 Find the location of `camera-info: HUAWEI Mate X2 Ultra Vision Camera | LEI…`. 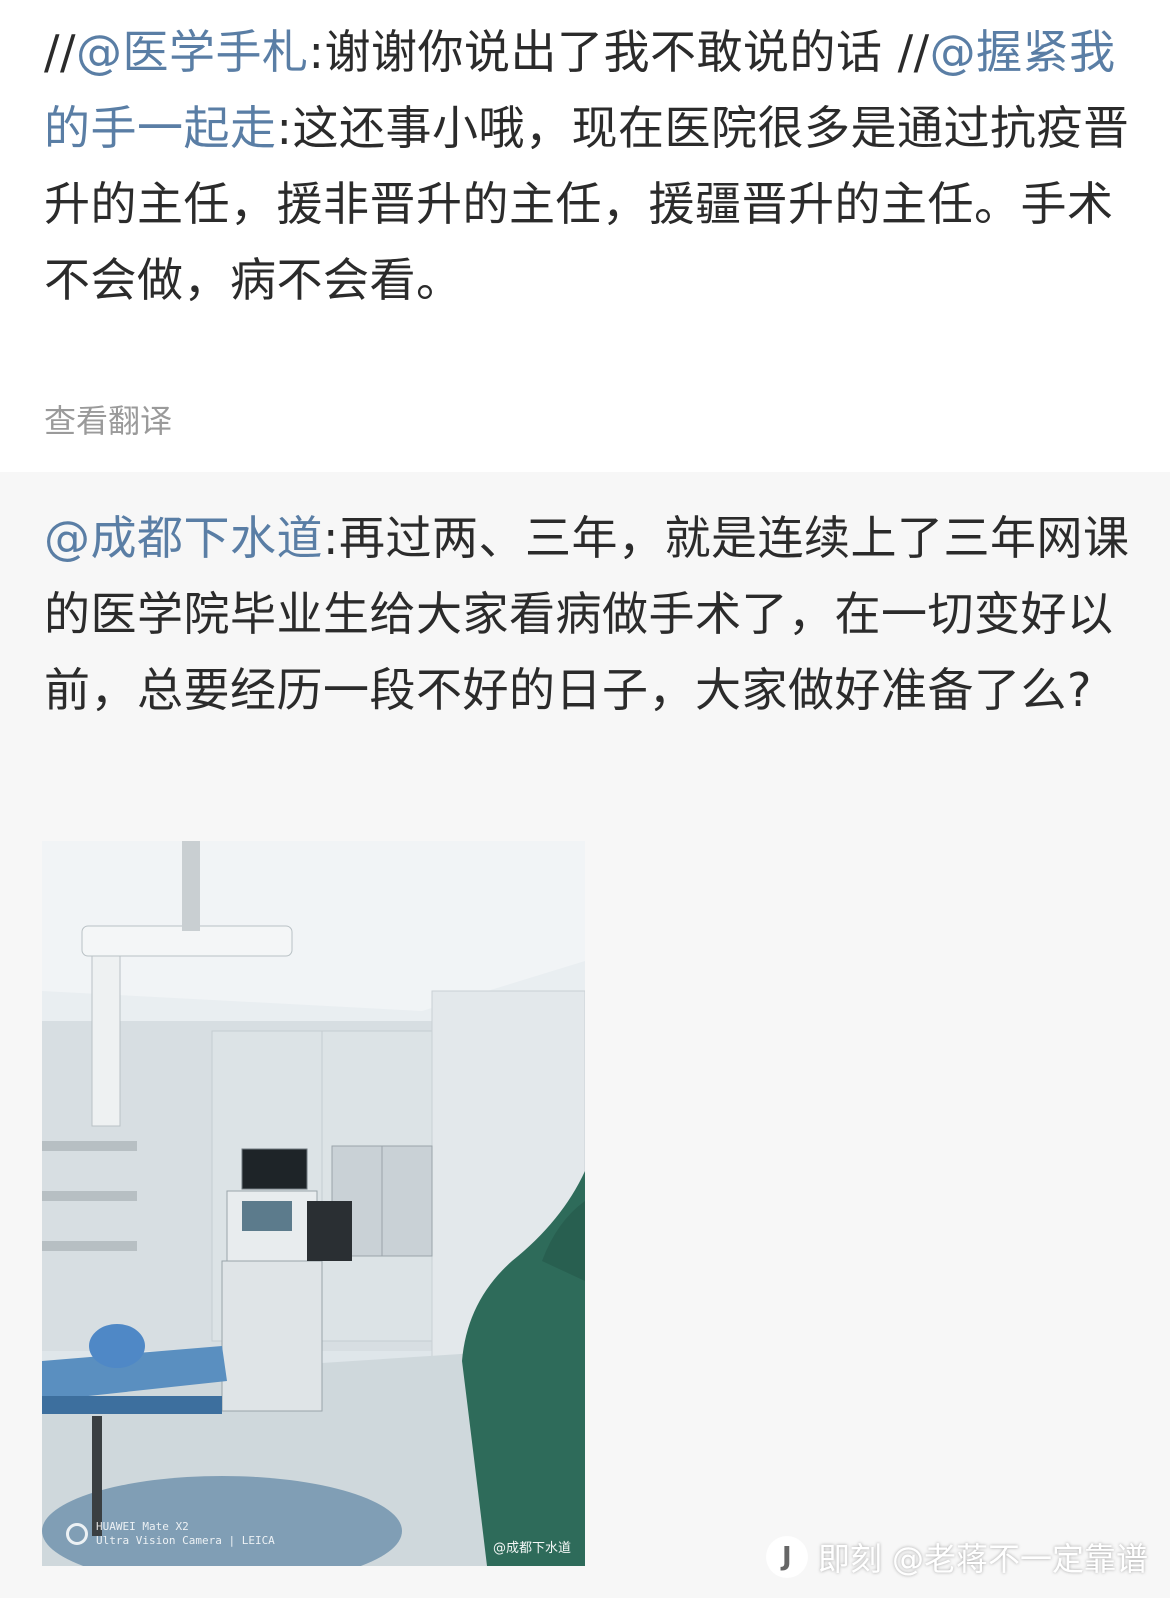

camera-info: HUAWEI Mate X2 Ultra Vision Camera | LEI… is located at coordinates (185, 1534).